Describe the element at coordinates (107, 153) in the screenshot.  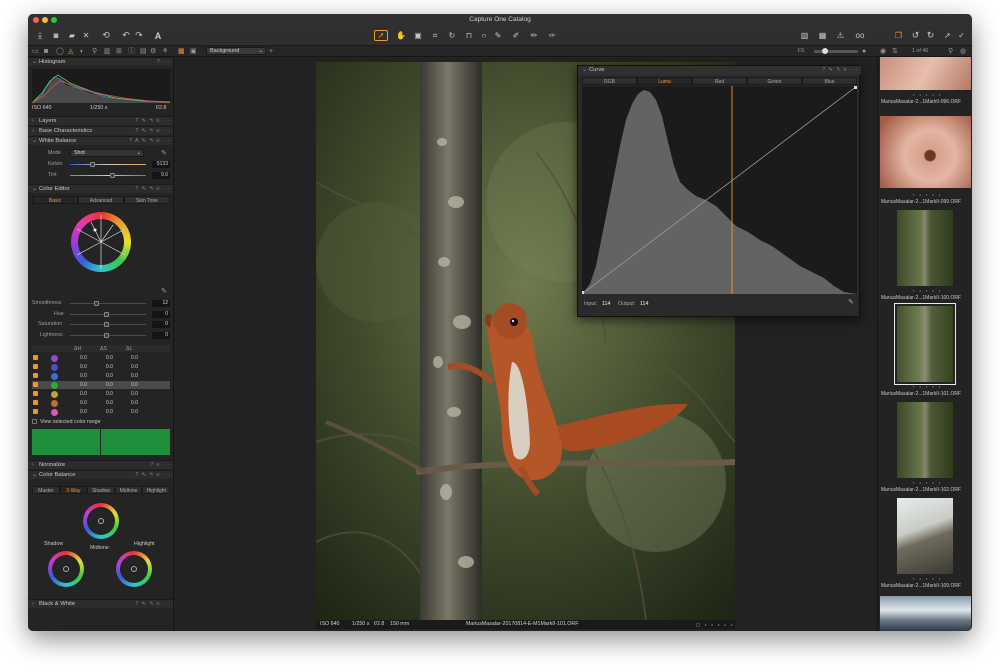
I see `wb-mode-select: Shot ⌄` at that location.